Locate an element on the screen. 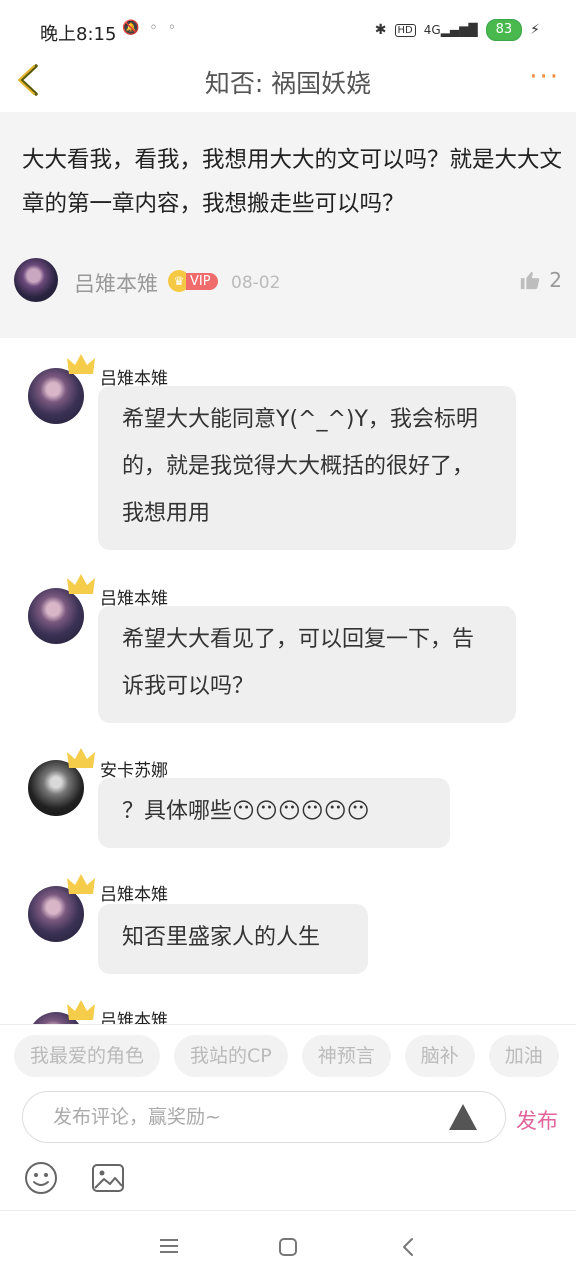 Image resolution: width=576 pixels, height=1281 pixels. bluetooth-icon: ✱ is located at coordinates (380, 30).